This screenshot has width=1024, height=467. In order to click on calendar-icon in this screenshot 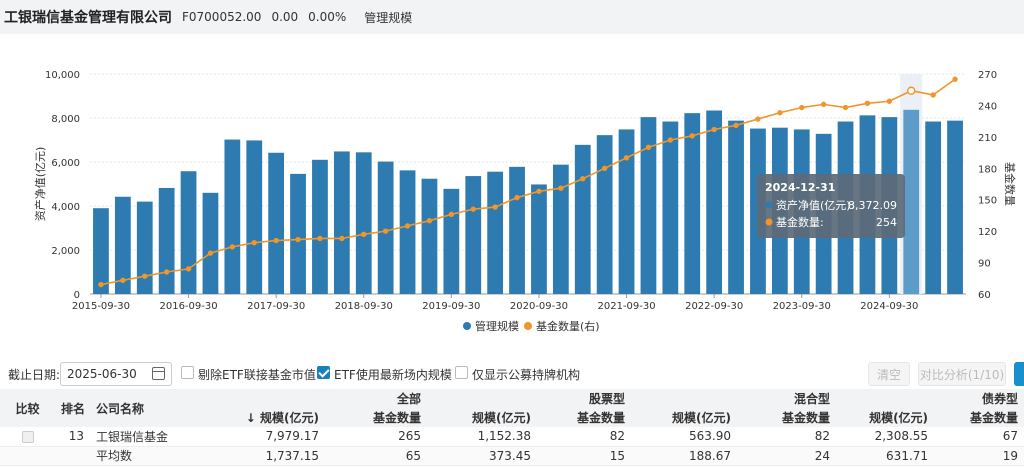, I will do `click(158, 373)`.